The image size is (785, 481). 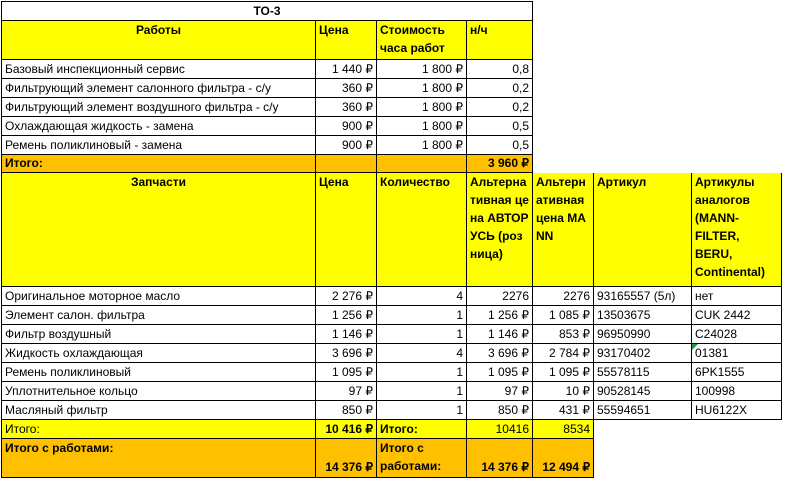 I want to click on works-total-label: Итого:, so click(x=158, y=164).